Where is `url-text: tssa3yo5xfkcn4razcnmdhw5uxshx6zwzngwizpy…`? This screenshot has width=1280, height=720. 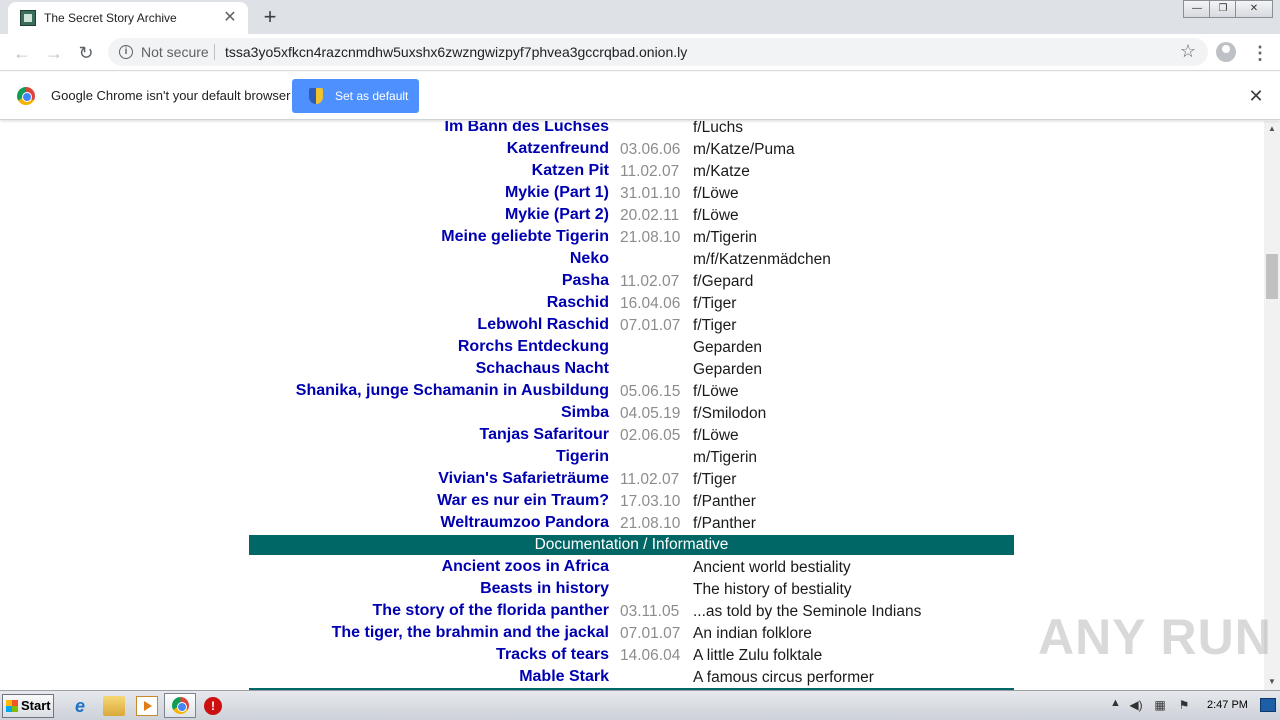 url-text: tssa3yo5xfkcn4razcnmdhw5uxshx6zwzngwizpy… is located at coordinates (456, 52).